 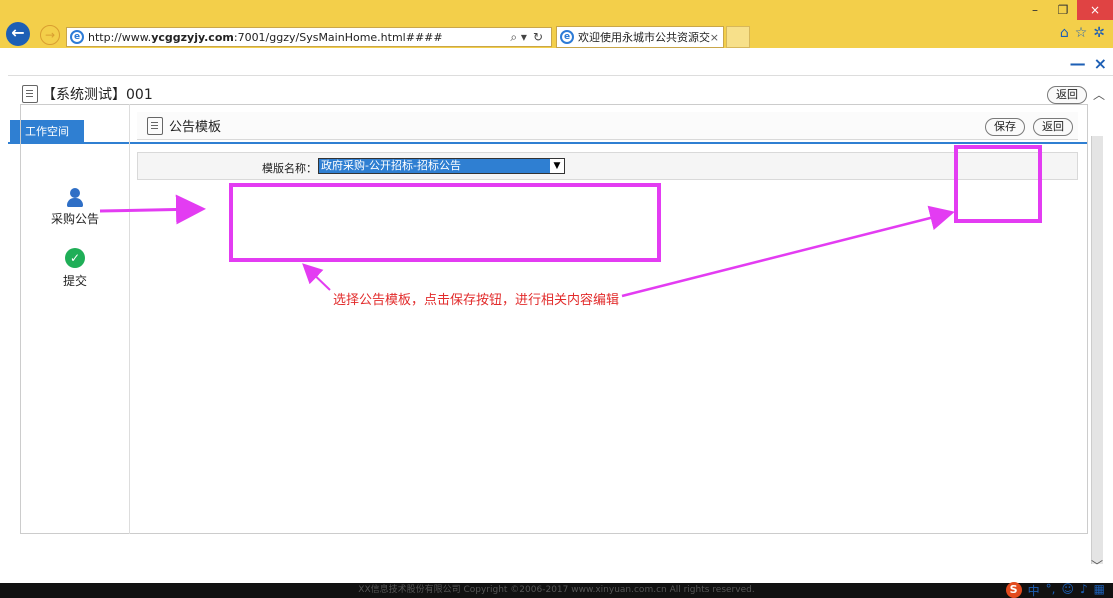 What do you see at coordinates (476, 300) in the screenshot?
I see `annotation-text: 选择公告模板，点击保存按钮，进行相关内容编辑` at bounding box center [476, 300].